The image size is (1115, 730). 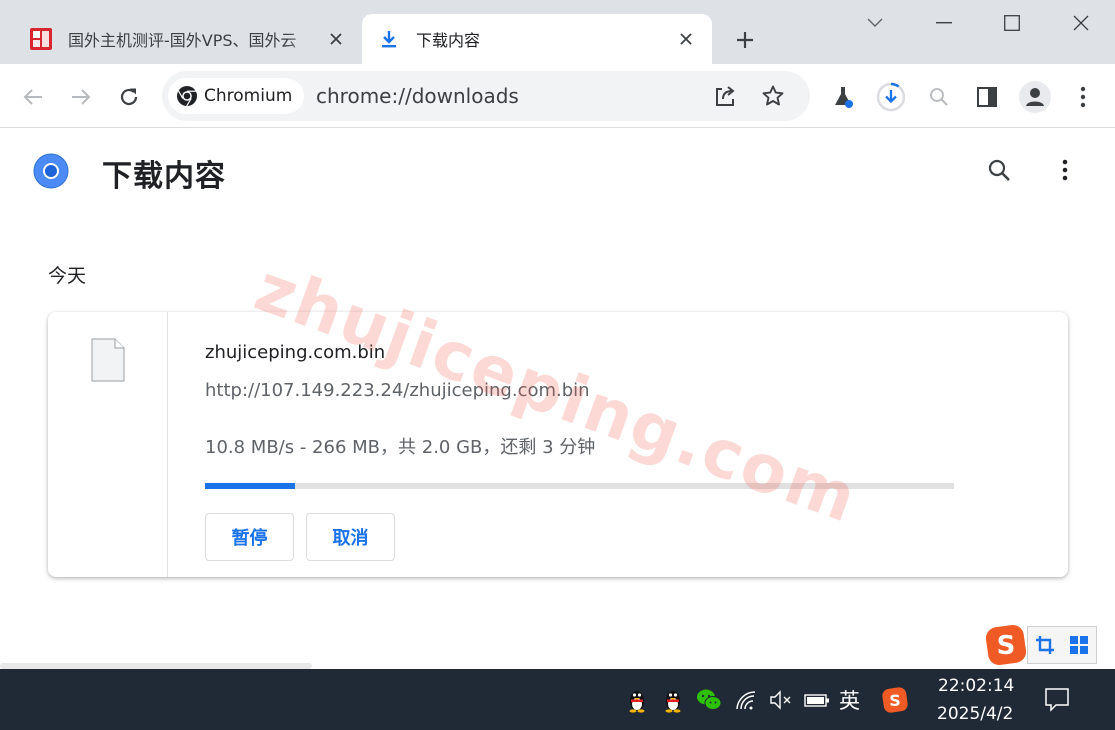 What do you see at coordinates (1012, 23) in the screenshot?
I see `maximize-icon` at bounding box center [1012, 23].